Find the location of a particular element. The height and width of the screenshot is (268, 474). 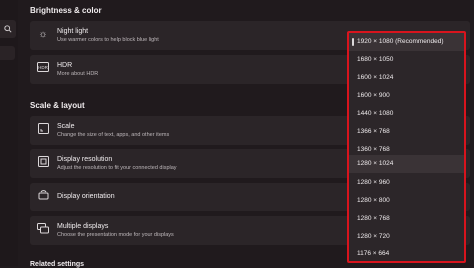

multiple-displays-title: Multiple displays is located at coordinates (83, 226).